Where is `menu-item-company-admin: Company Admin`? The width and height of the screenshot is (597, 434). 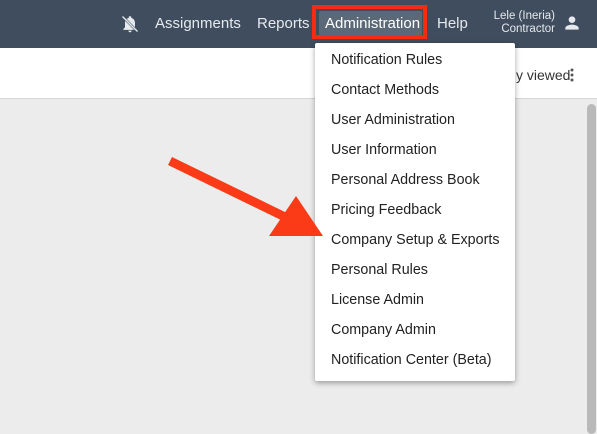
menu-item-company-admin: Company Admin is located at coordinates (383, 330).